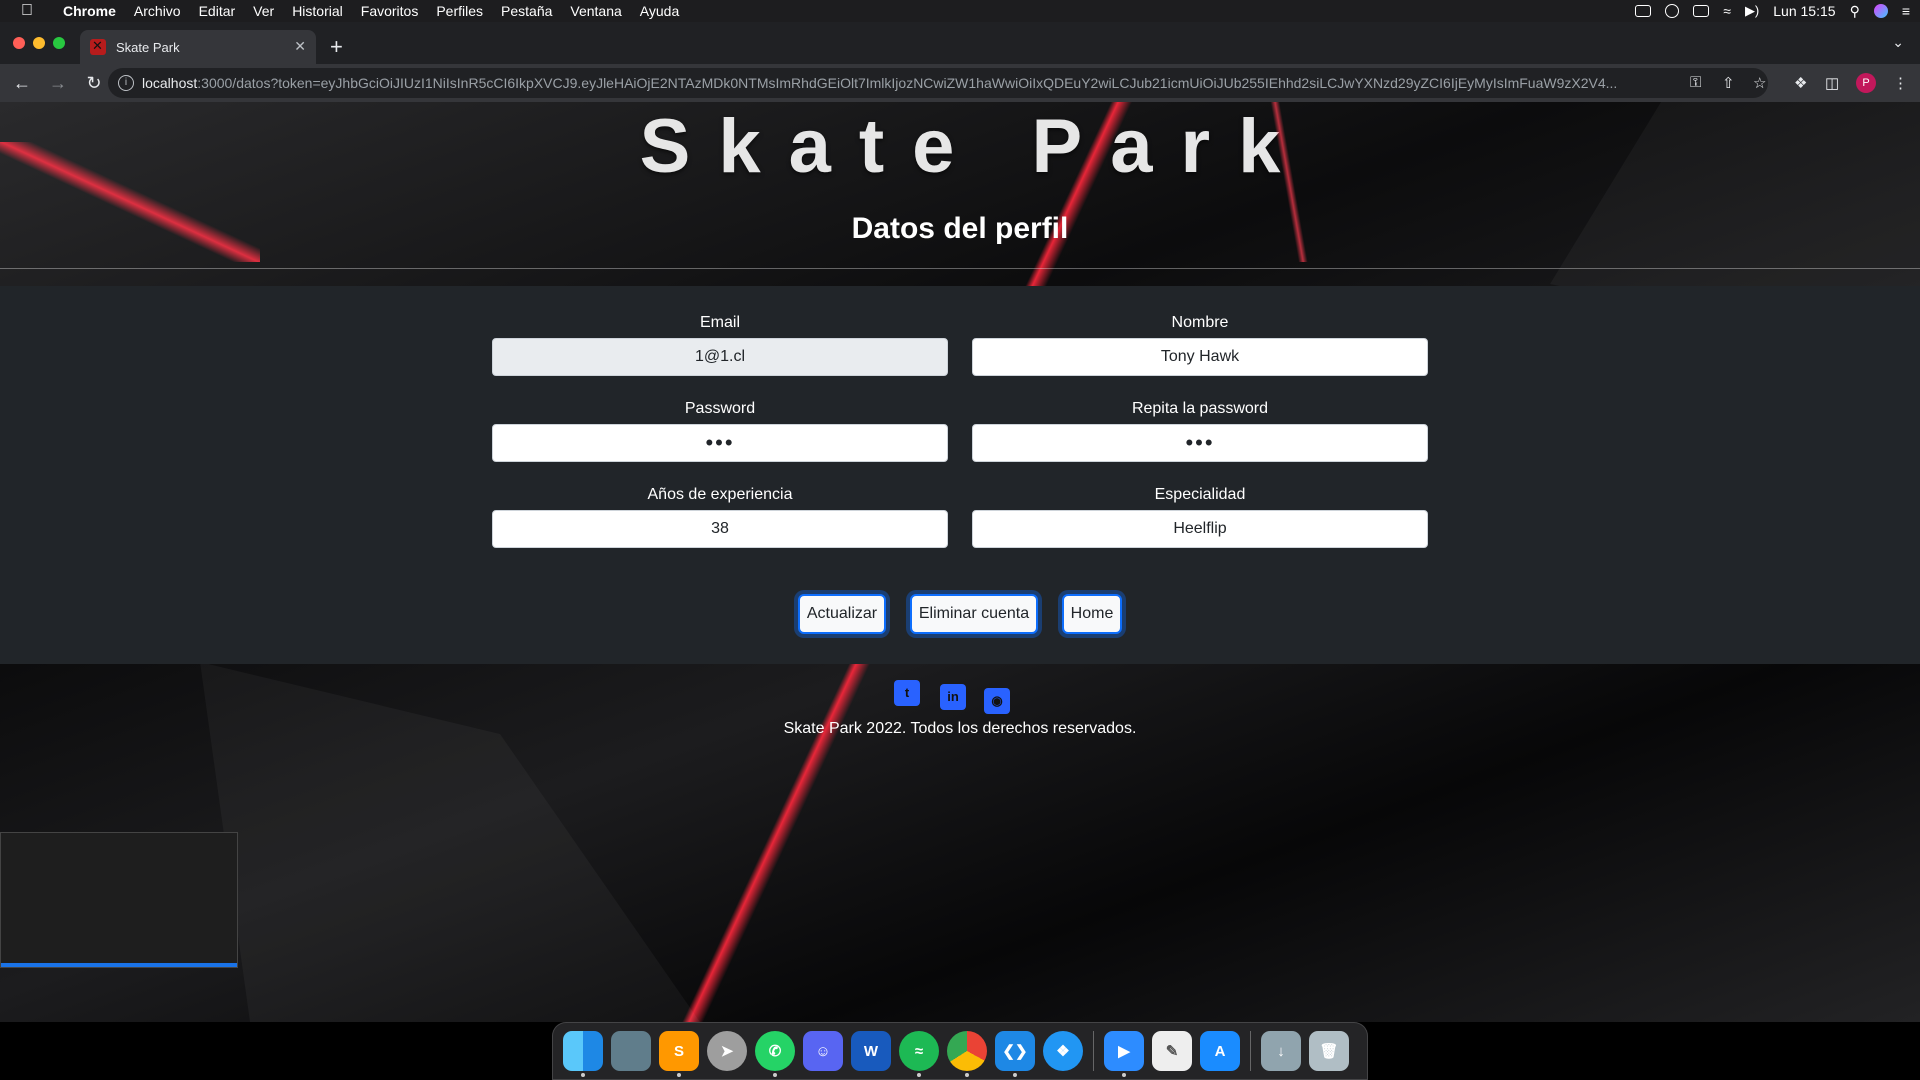  Describe the element at coordinates (1880, 11) in the screenshot. I see `siri-icon` at that location.